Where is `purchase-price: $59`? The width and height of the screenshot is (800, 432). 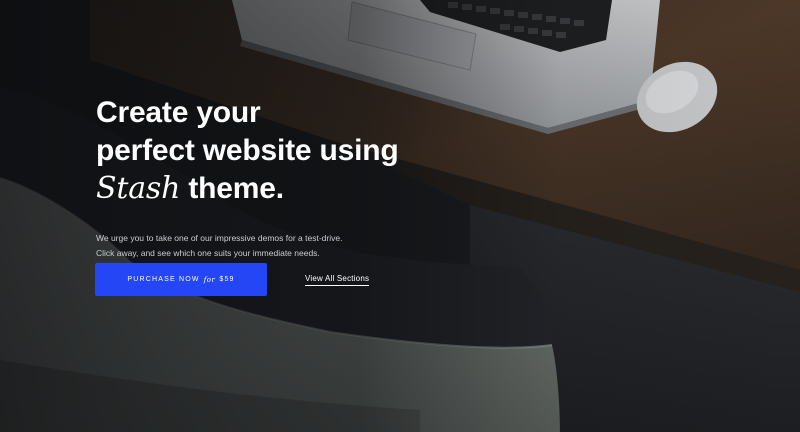 purchase-price: $59 is located at coordinates (227, 279).